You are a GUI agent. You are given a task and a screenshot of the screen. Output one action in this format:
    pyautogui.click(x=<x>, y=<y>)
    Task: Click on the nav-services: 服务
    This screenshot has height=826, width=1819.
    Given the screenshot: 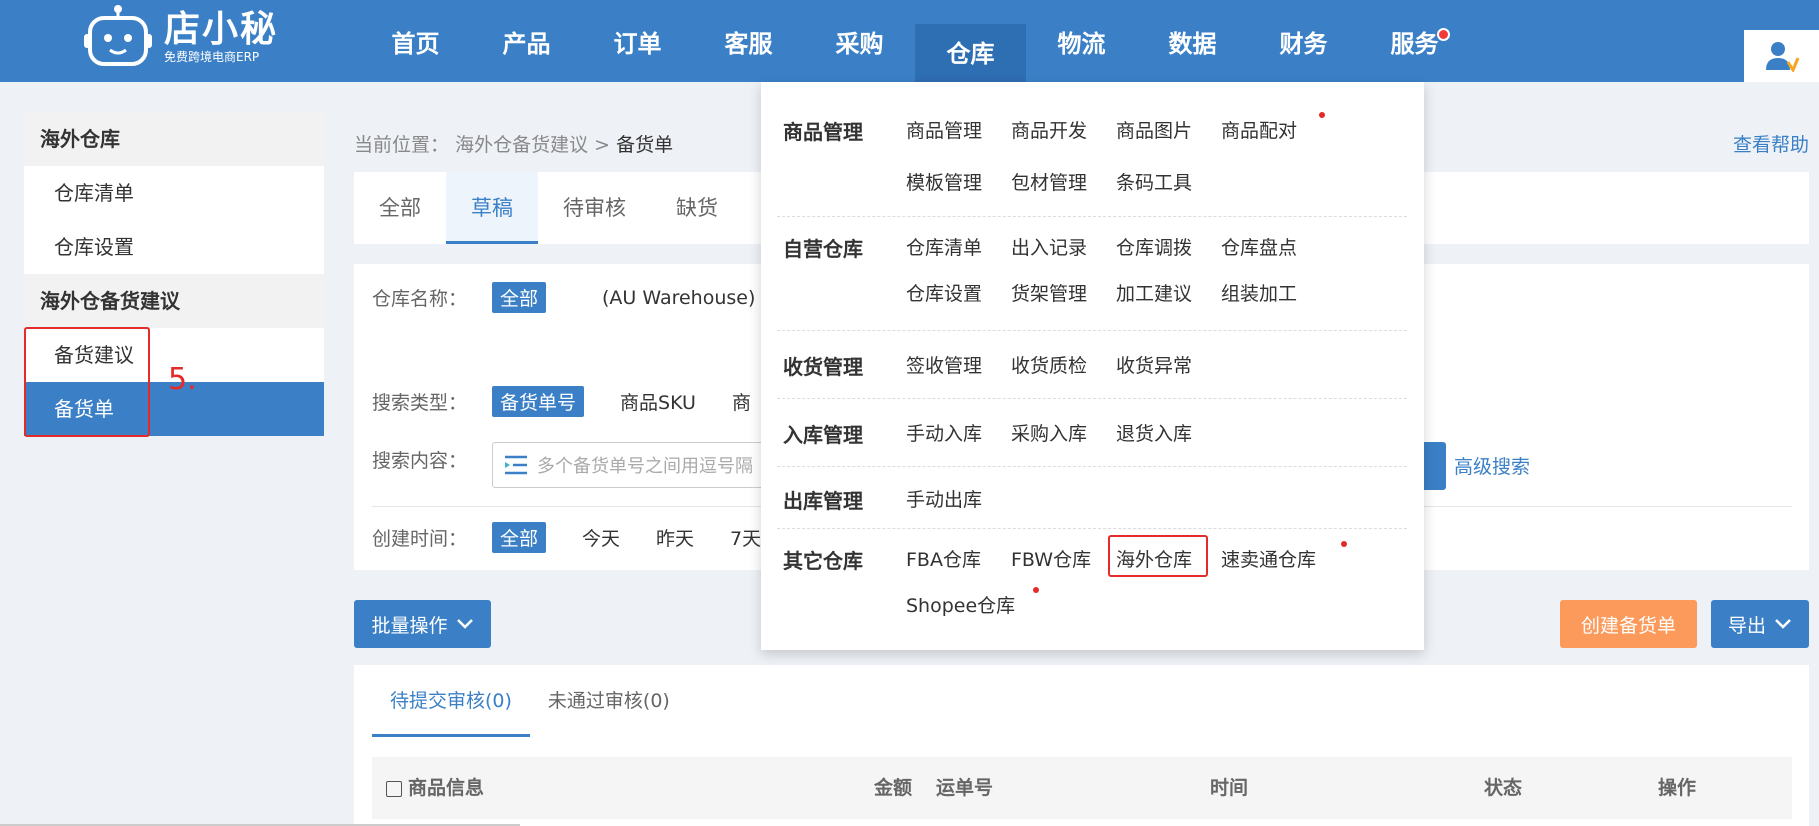 What is the action you would take?
    pyautogui.click(x=1414, y=41)
    